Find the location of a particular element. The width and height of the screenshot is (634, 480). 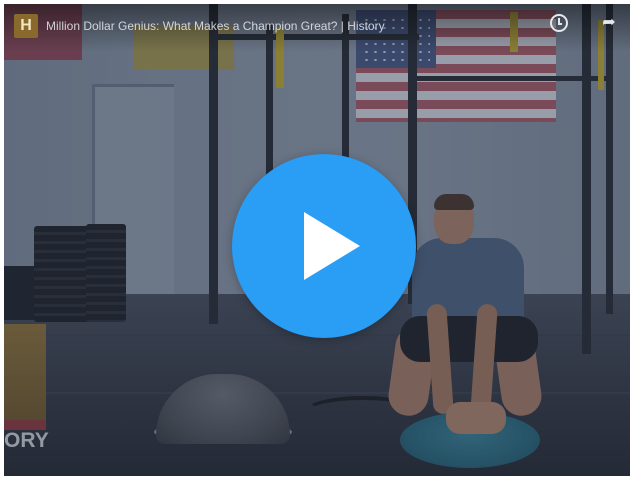

play-icon is located at coordinates (332, 246).